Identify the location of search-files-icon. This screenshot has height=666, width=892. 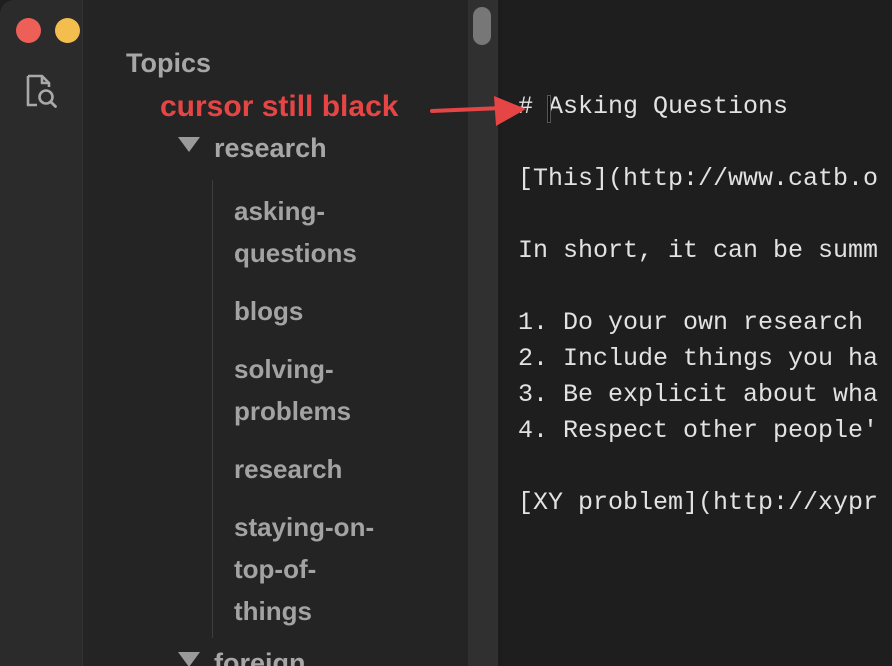
(41, 91).